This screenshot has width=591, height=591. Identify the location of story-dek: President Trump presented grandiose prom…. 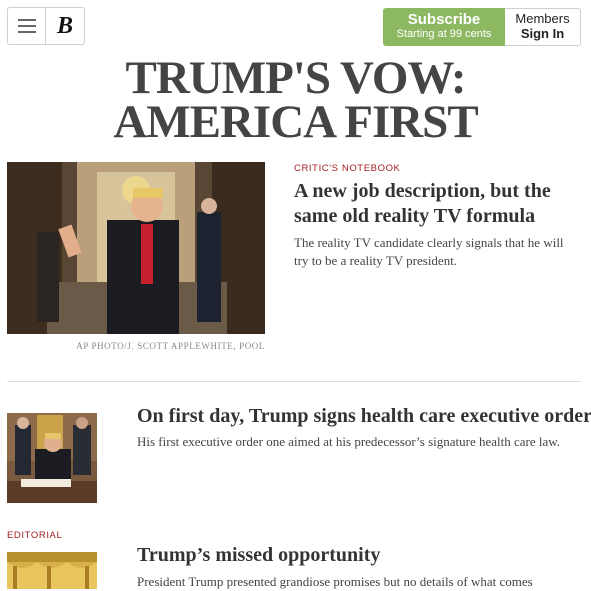
(335, 581).